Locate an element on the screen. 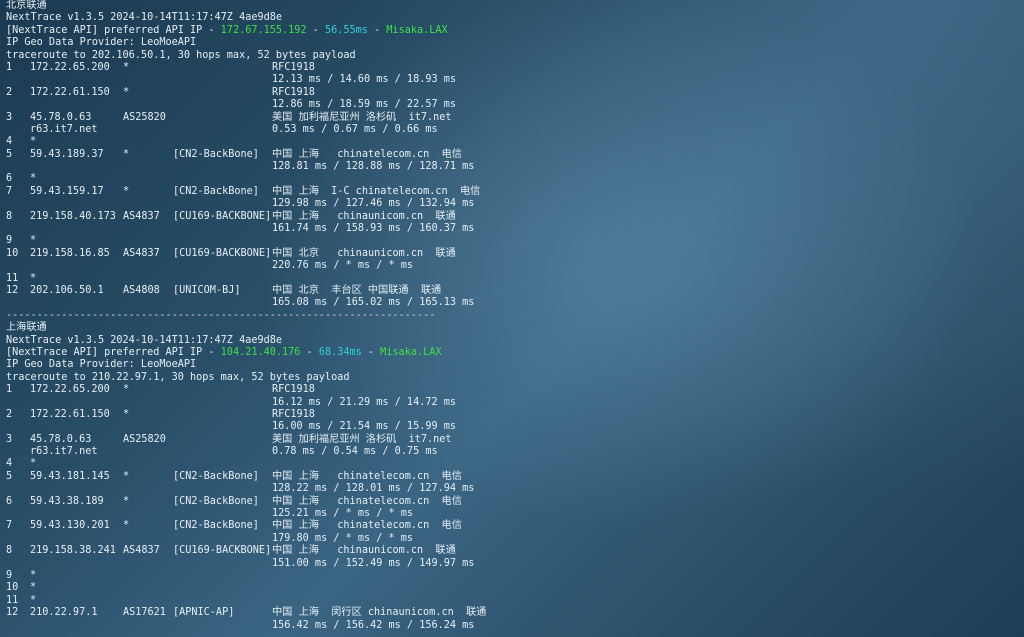  geo-provider-line: IP Geo Data Provider: LeoMoeAPI is located at coordinates (511, 43).